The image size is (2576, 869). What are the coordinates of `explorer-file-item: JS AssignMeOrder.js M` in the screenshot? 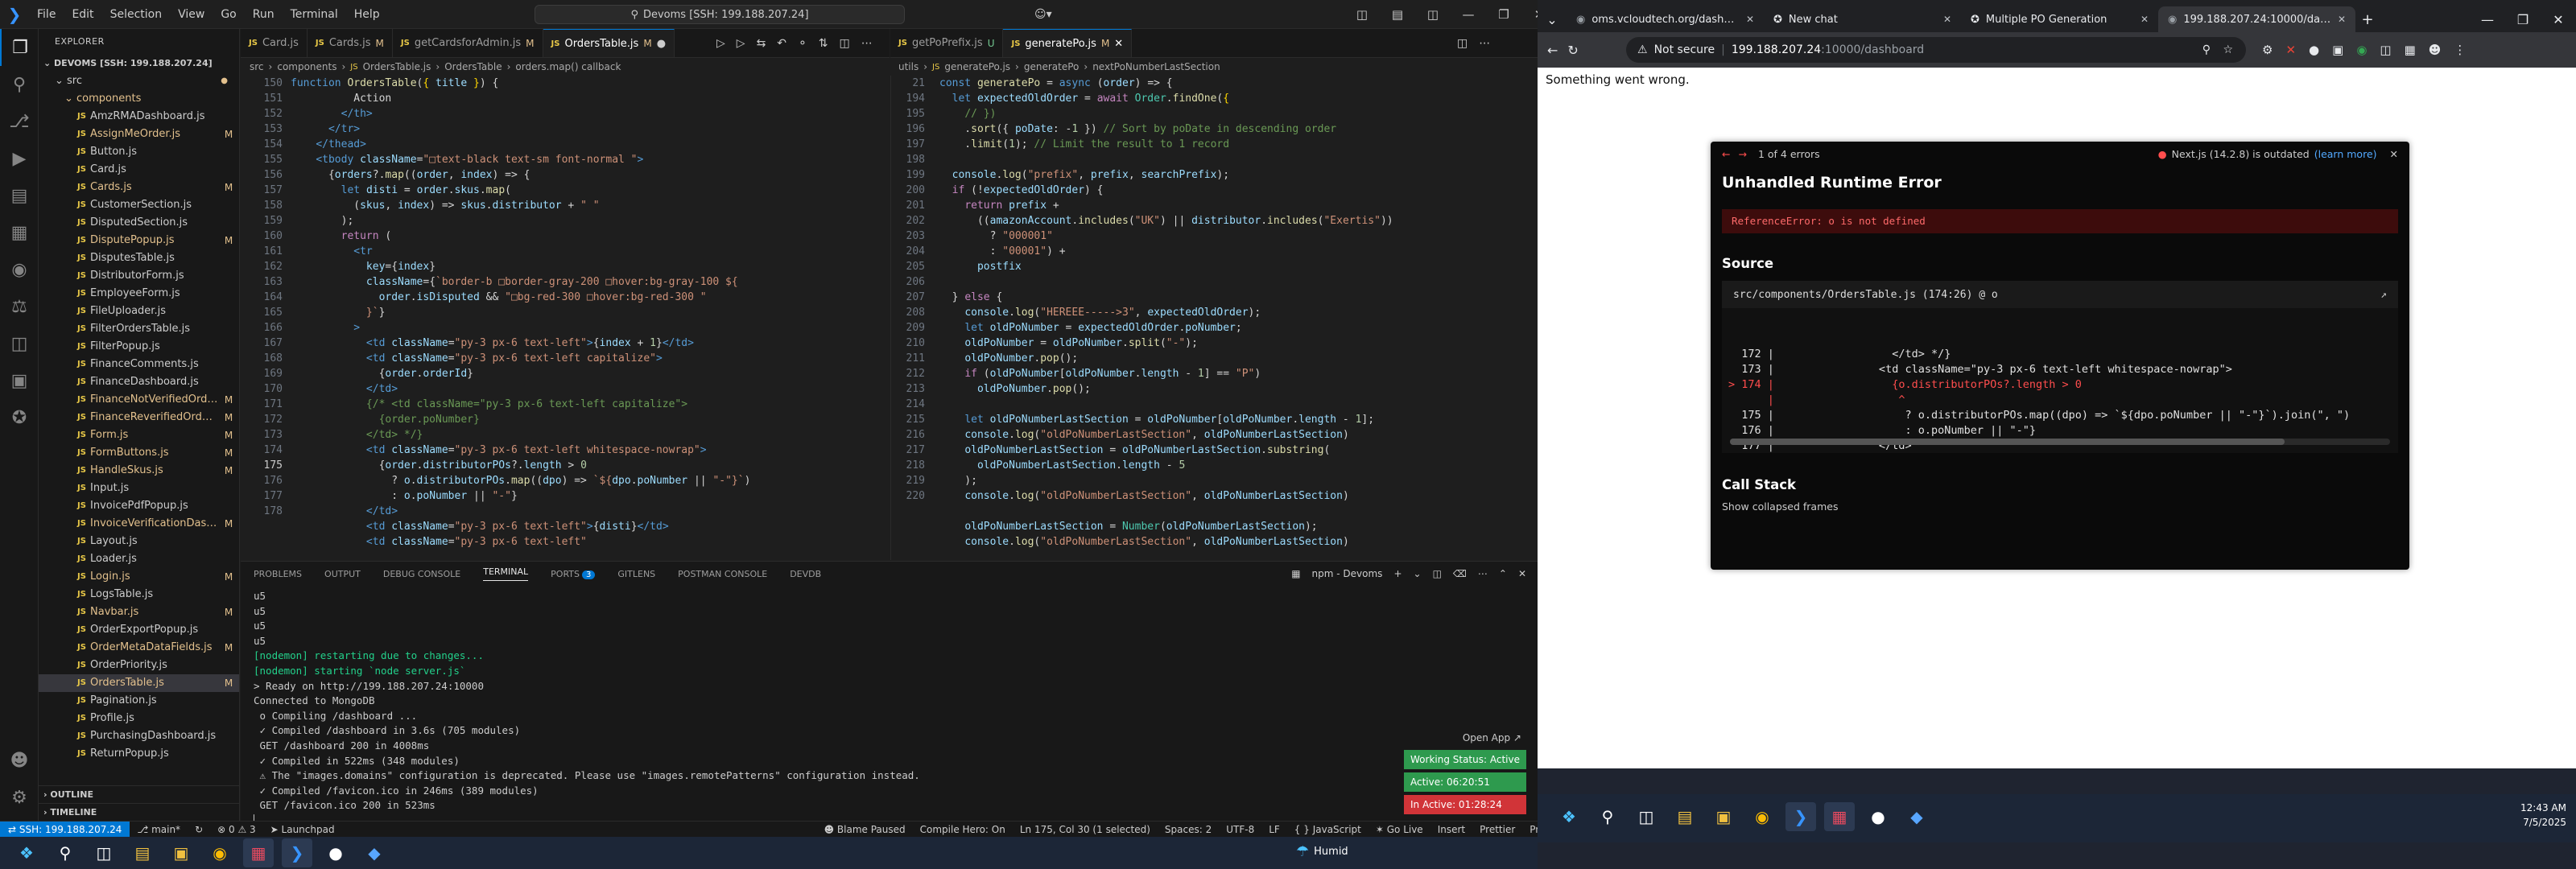 It's located at (139, 134).